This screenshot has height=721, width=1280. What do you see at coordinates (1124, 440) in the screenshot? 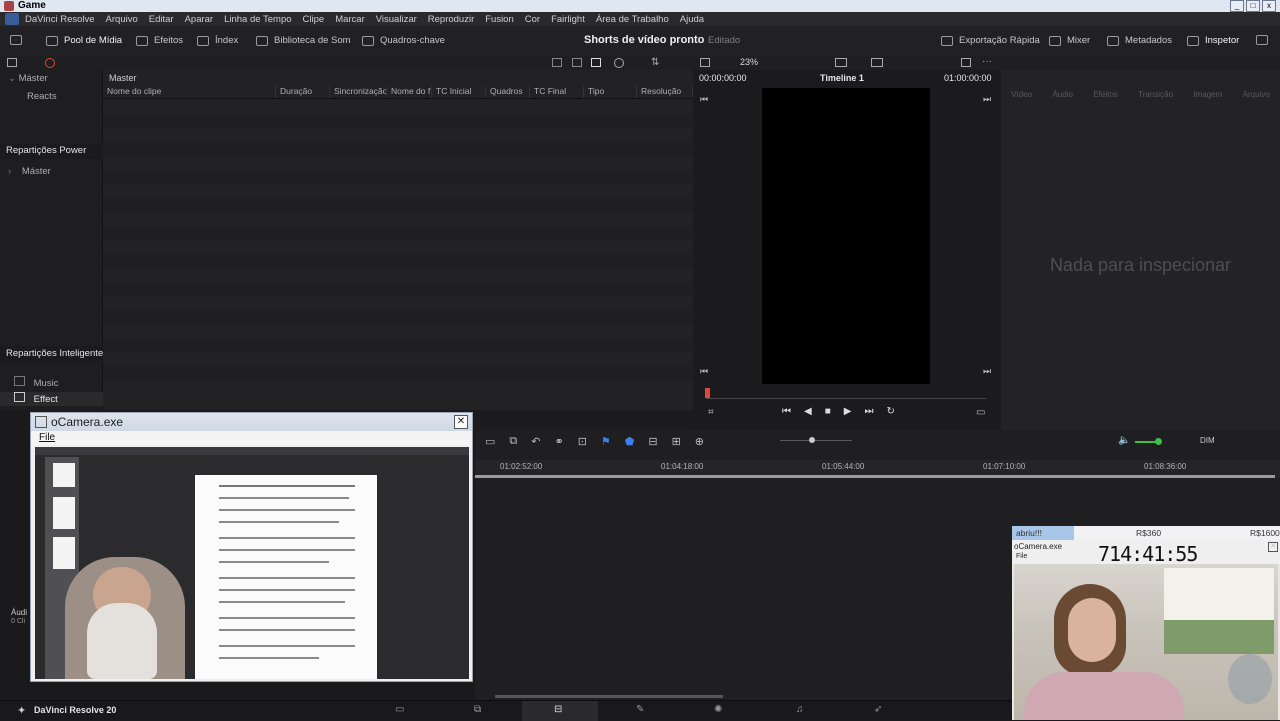
I see `volume-icon: 🔈` at bounding box center [1124, 440].